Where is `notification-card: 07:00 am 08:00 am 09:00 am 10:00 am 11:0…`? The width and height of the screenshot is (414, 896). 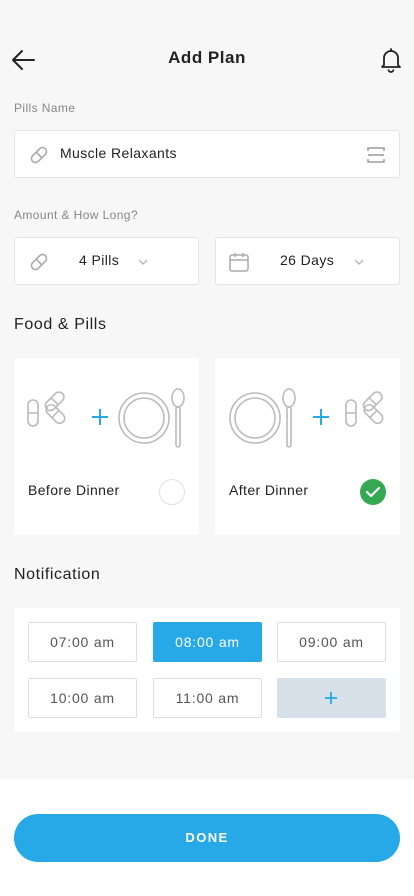
notification-card: 07:00 am 08:00 am 09:00 am 10:00 am 11:0… is located at coordinates (207, 670).